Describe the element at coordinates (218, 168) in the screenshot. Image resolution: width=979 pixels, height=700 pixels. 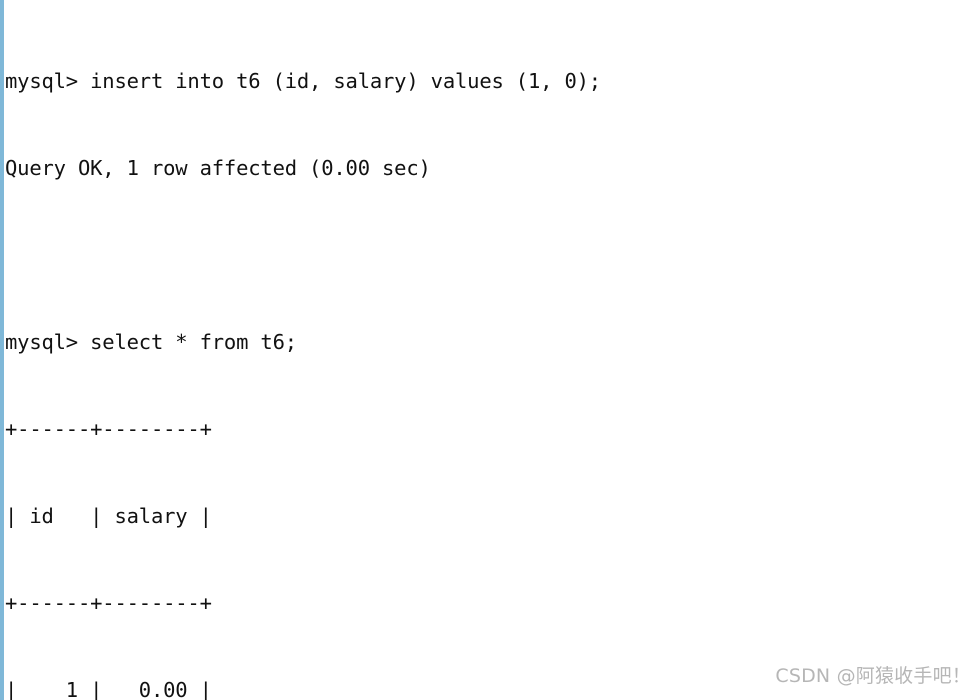
I see `console-line: Query OK, 1 row affected (0.00 sec)` at that location.